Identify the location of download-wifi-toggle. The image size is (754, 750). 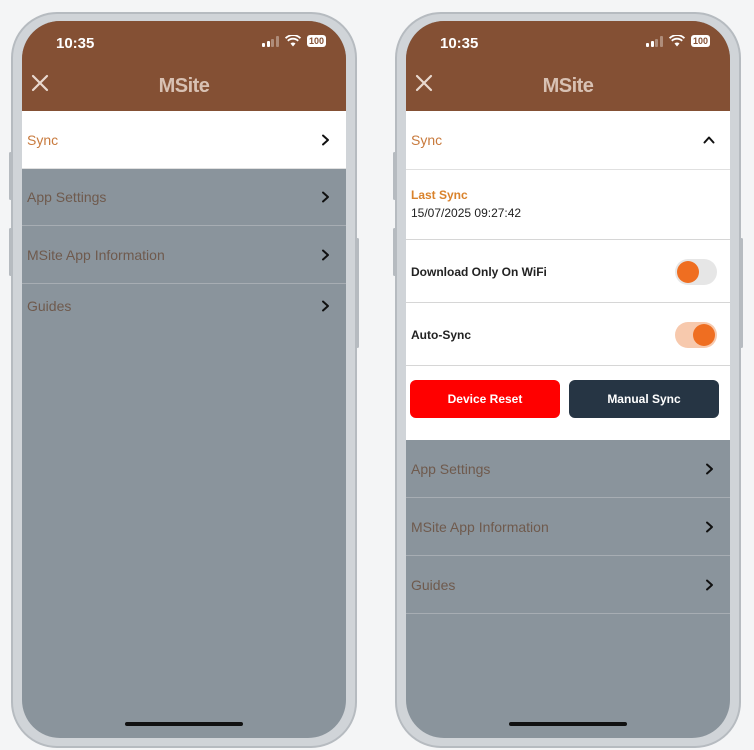
(696, 271).